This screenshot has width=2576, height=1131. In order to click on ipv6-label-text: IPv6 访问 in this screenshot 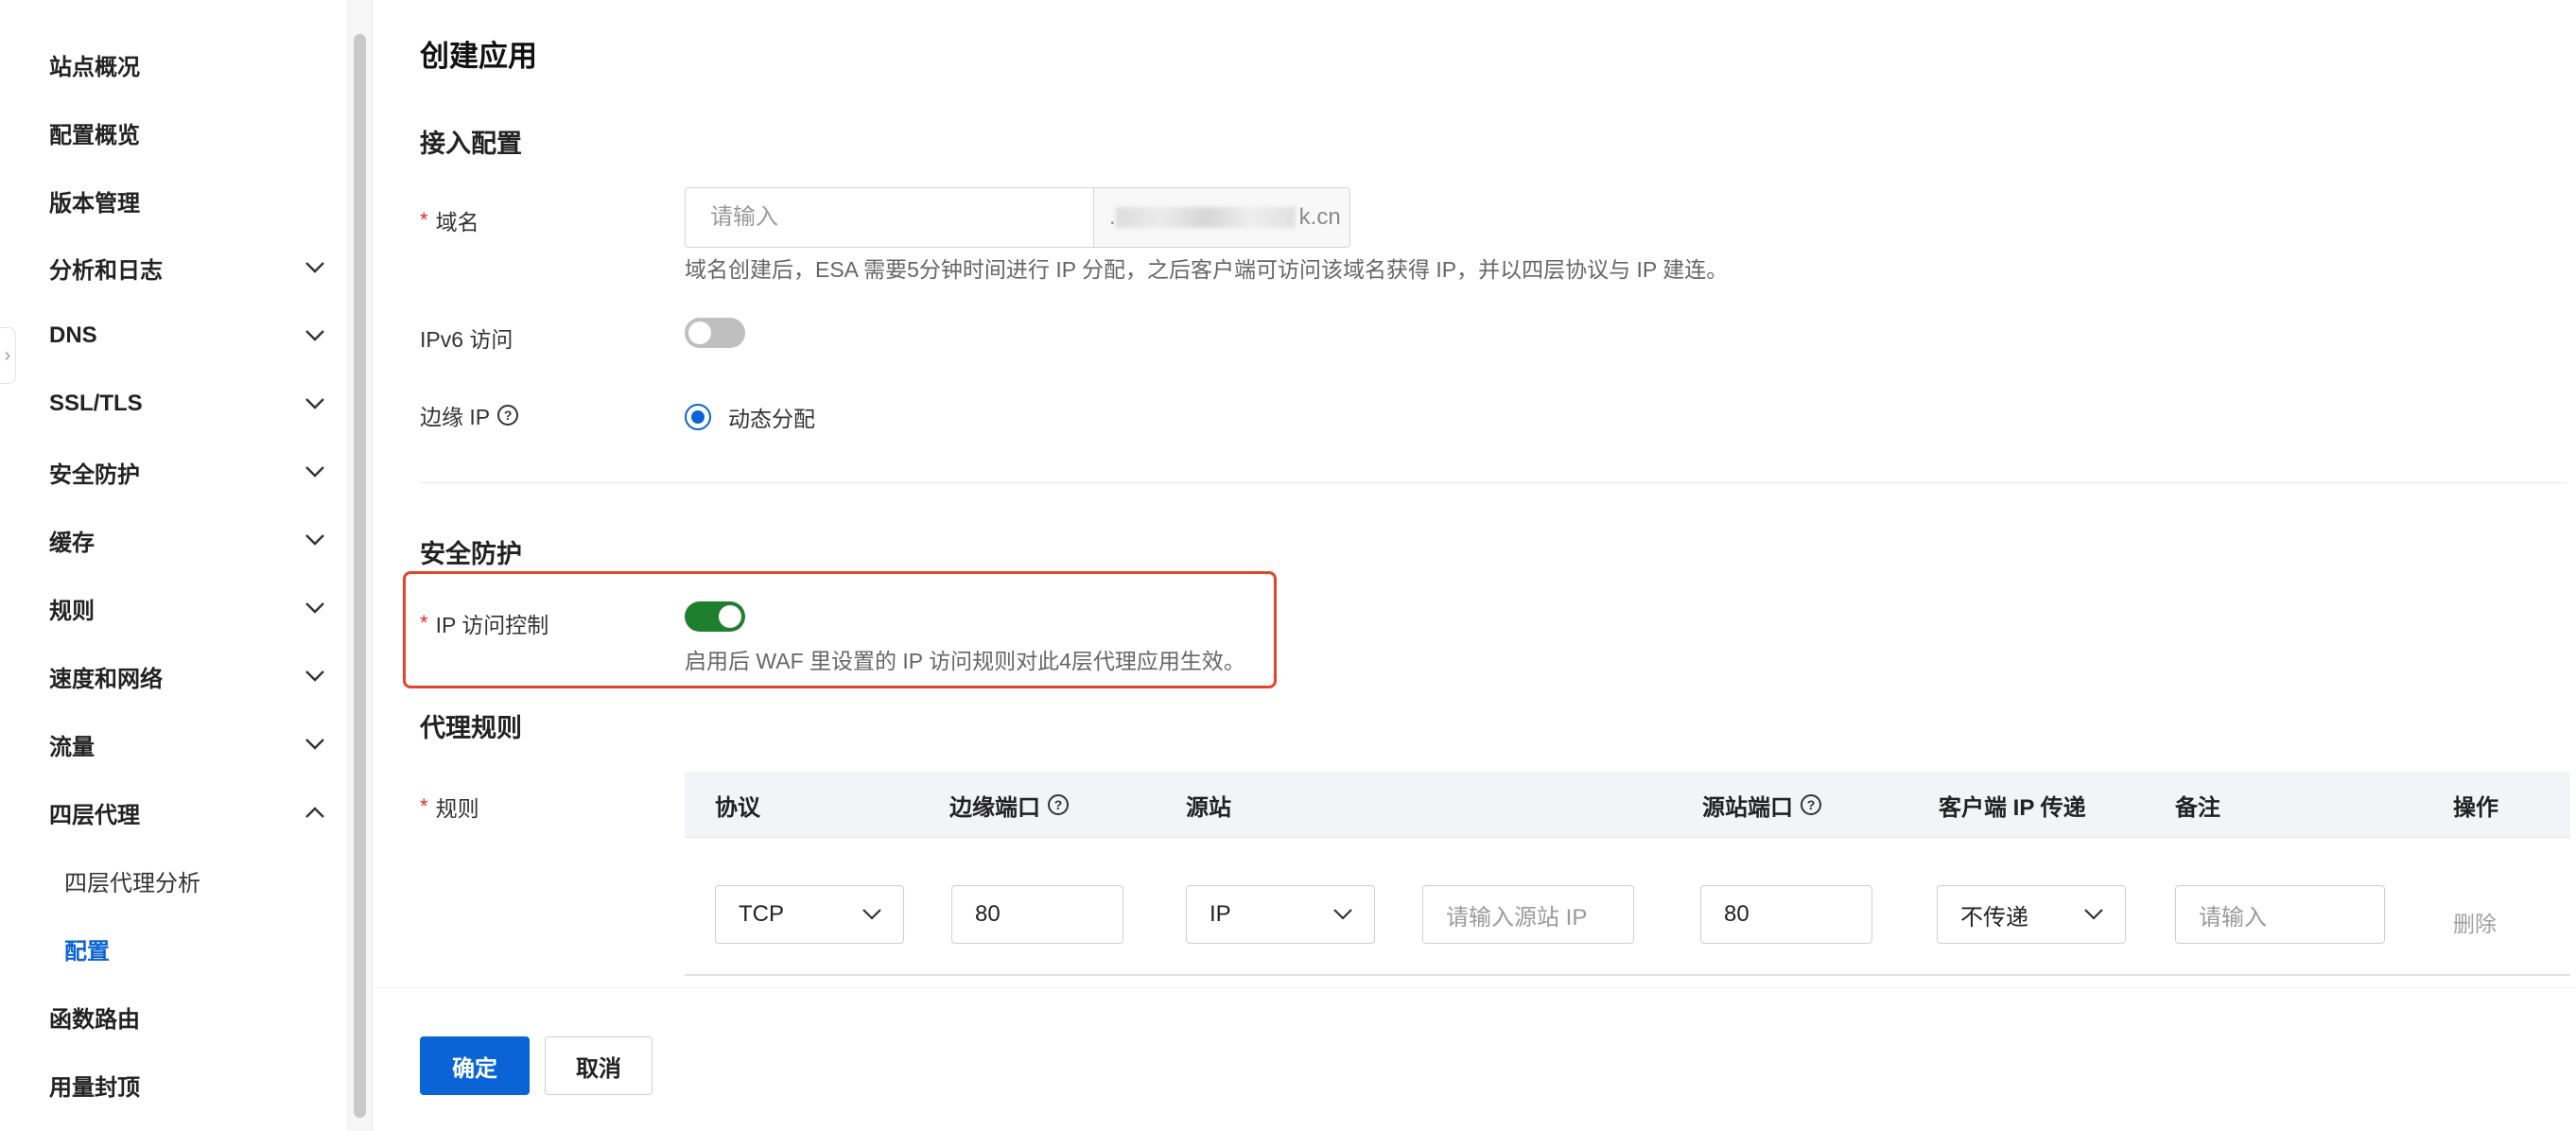, I will do `click(466, 340)`.